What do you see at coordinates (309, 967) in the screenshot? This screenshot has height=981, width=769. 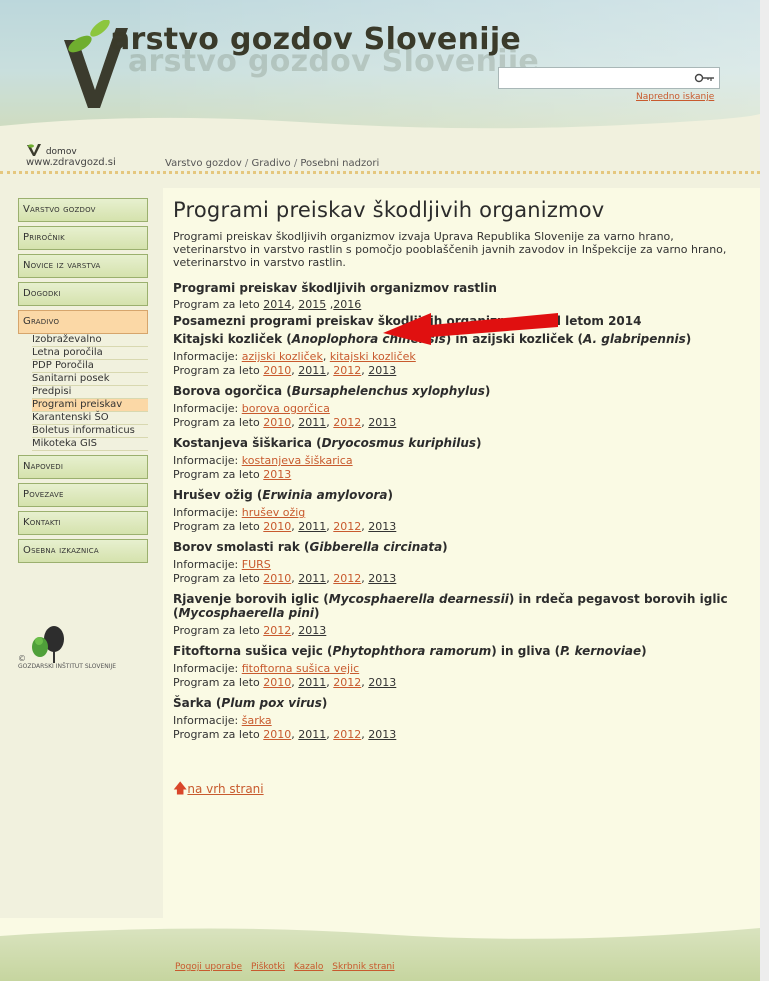 I see `footer-link: Kazalo` at bounding box center [309, 967].